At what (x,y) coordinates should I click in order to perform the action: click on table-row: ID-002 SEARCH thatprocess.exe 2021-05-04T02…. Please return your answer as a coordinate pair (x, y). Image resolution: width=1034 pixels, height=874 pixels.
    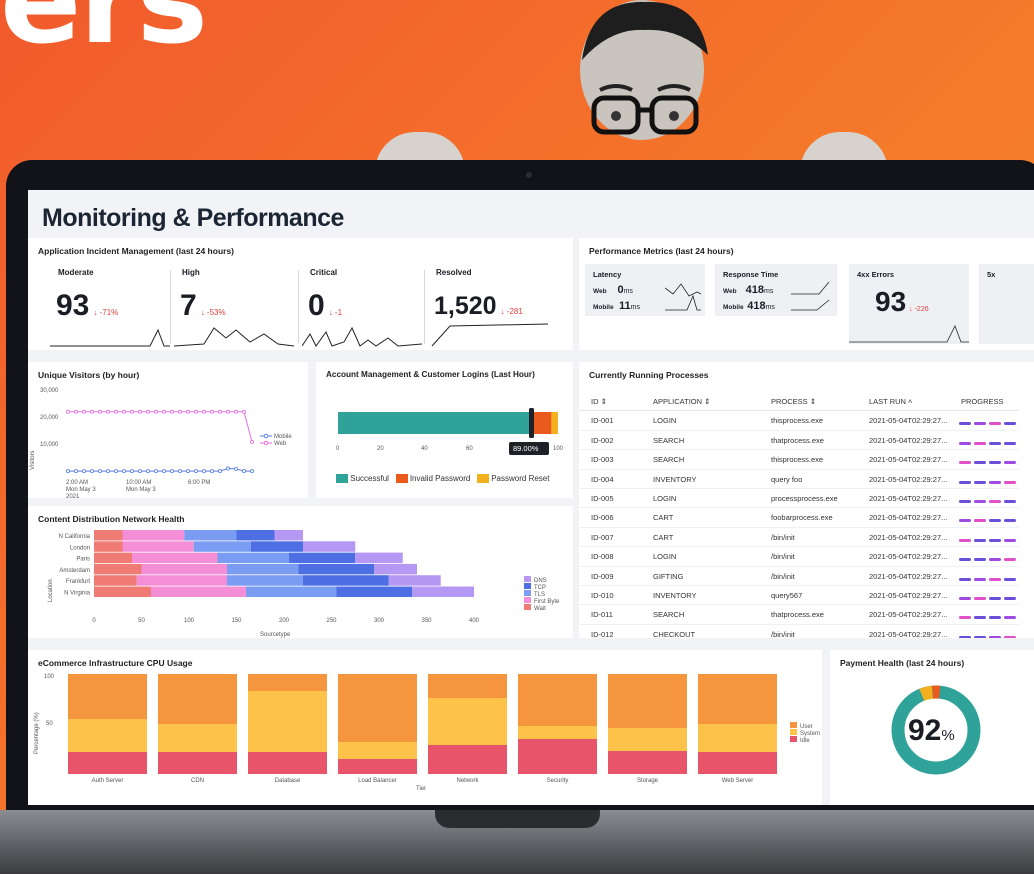
    Looking at the image, I should click on (799, 441).